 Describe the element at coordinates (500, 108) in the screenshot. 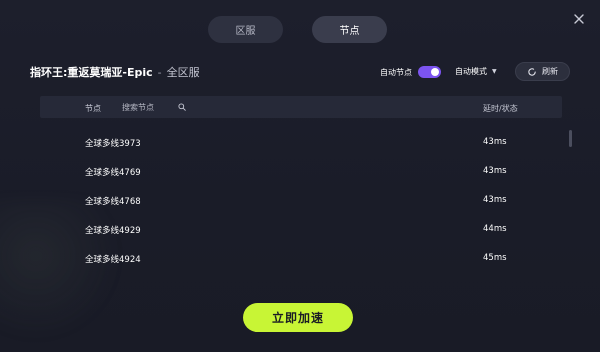

I see `column-latency: 延时/状态` at that location.